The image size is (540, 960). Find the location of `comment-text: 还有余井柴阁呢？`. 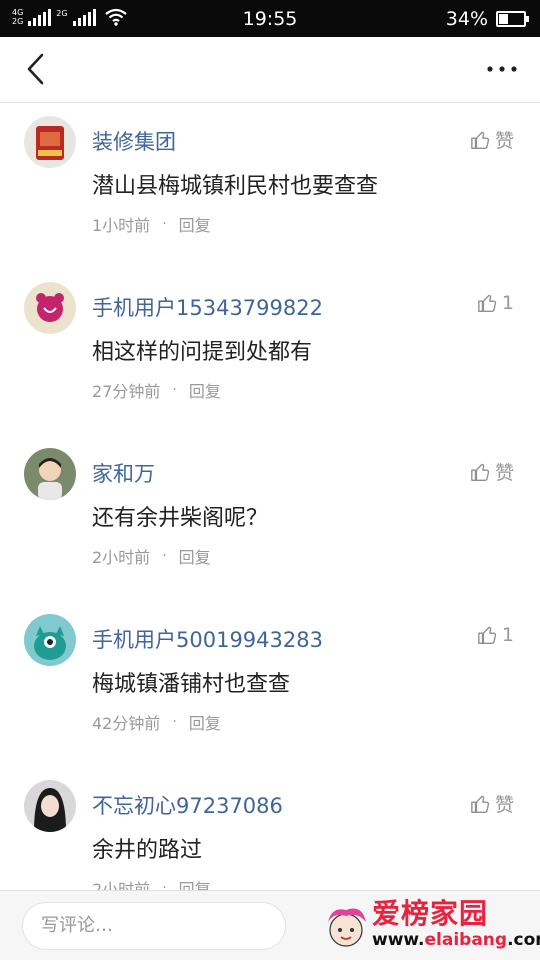

comment-text: 还有余井柴阁呢？ is located at coordinates (180, 518).